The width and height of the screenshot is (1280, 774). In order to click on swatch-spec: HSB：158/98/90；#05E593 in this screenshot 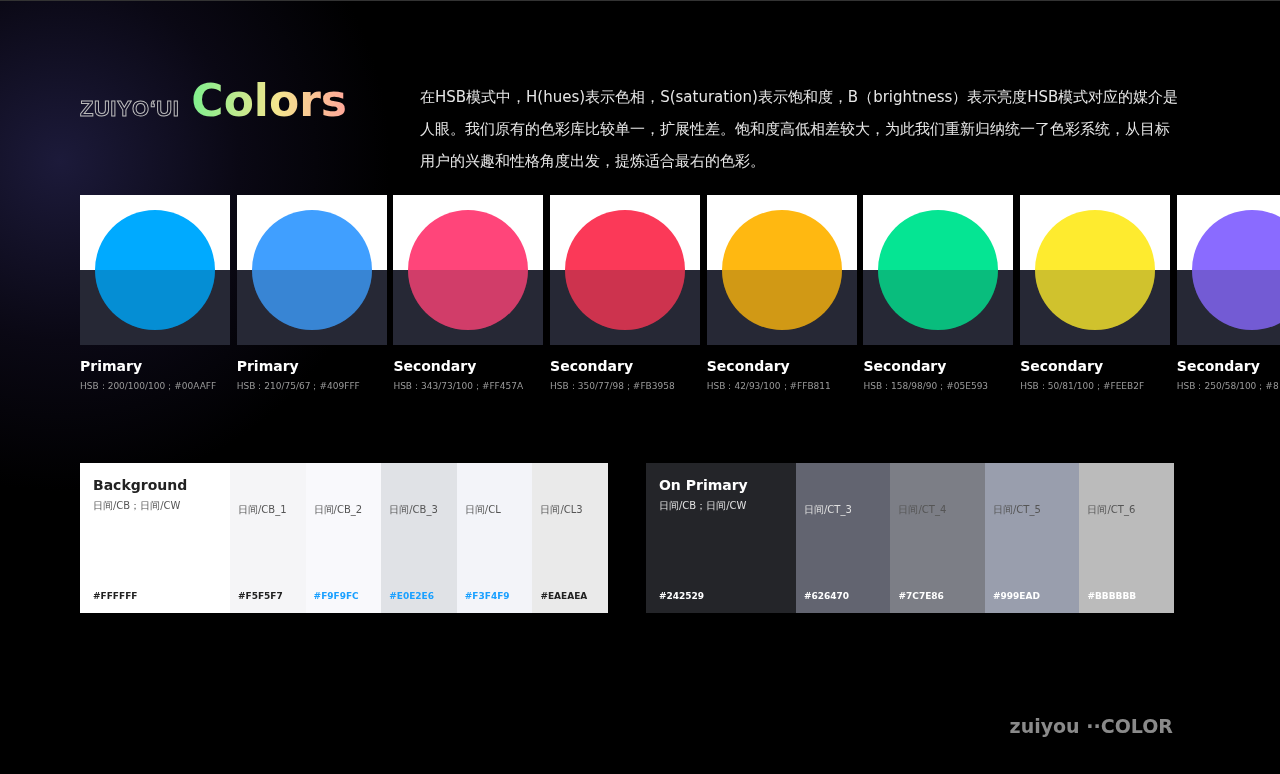, I will do `click(926, 386)`.